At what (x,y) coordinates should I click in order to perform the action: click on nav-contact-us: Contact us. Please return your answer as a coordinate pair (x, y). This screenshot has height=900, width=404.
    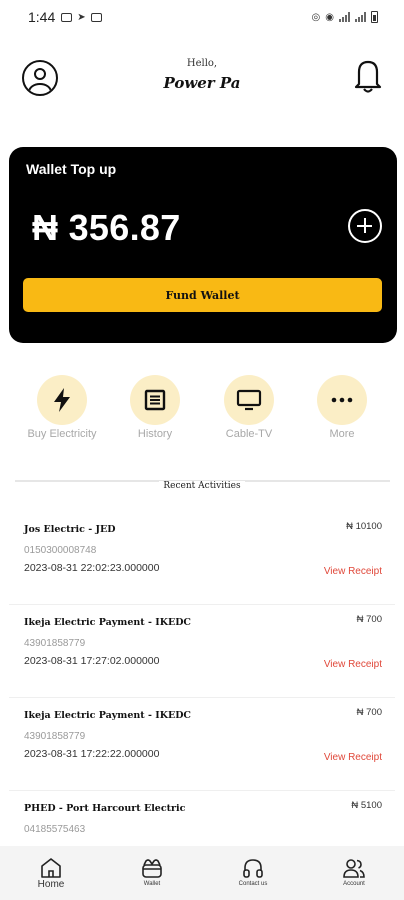
    Looking at the image, I should click on (253, 873).